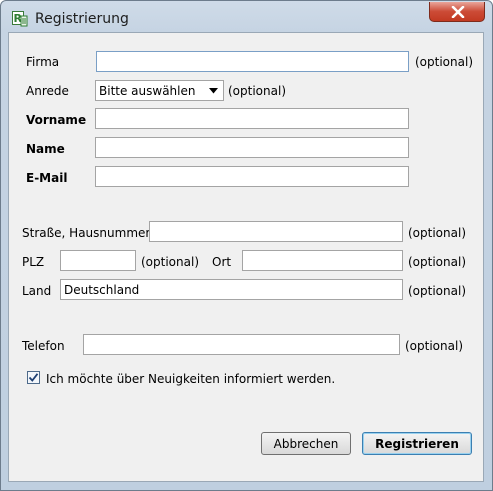 The width and height of the screenshot is (493, 491). Describe the element at coordinates (213, 91) in the screenshot. I see `dropdown-arrow-icon` at that location.